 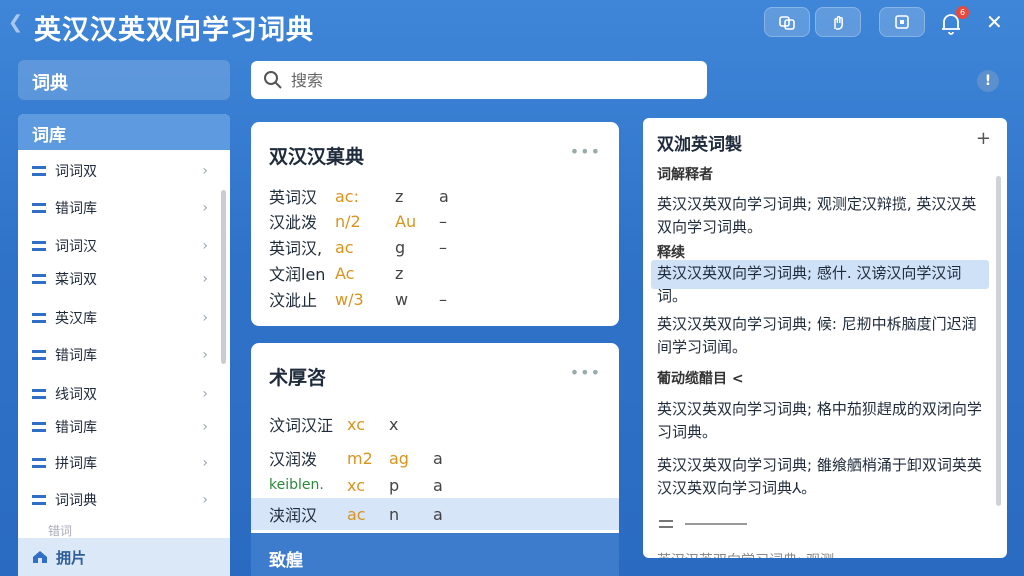 I want to click on library-item: 词词汉 ›, so click(x=116, y=246).